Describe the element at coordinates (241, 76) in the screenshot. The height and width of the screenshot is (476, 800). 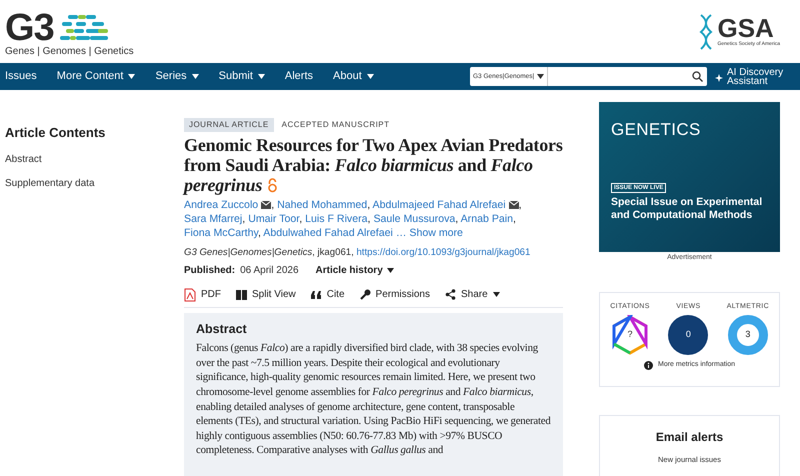
I see `nav-menu-item: Submit` at that location.